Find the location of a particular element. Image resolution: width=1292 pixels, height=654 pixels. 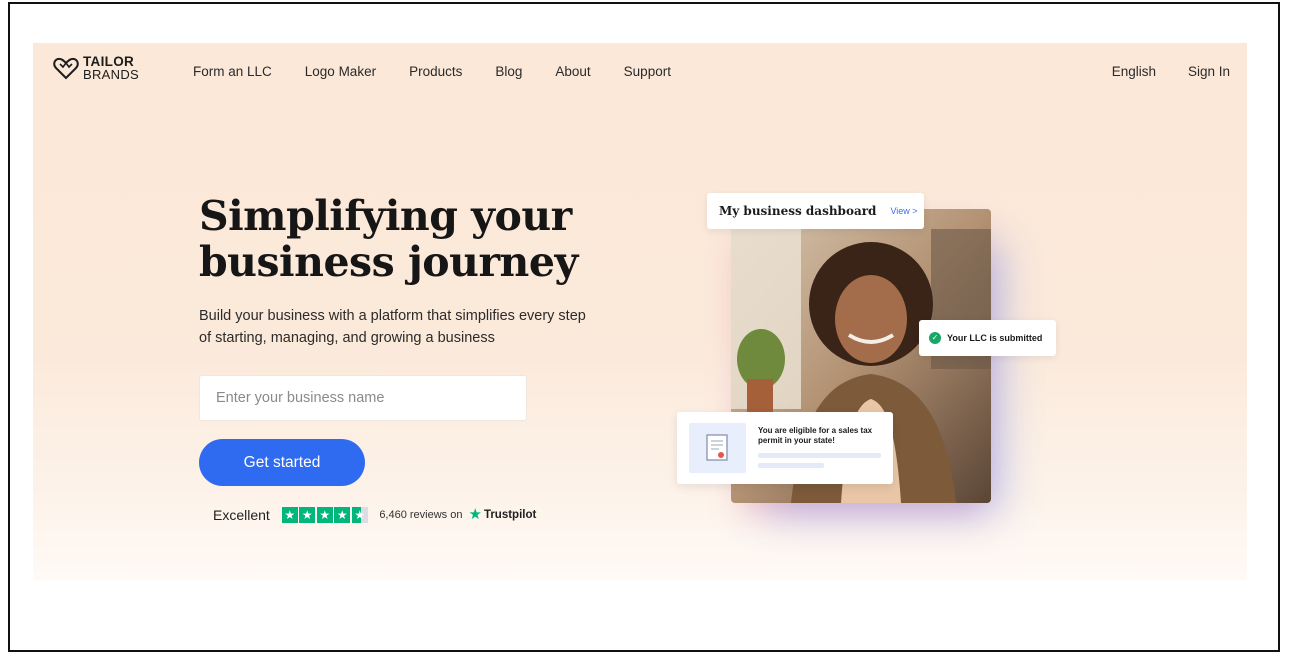

nav-blog: Blog is located at coordinates (508, 71).